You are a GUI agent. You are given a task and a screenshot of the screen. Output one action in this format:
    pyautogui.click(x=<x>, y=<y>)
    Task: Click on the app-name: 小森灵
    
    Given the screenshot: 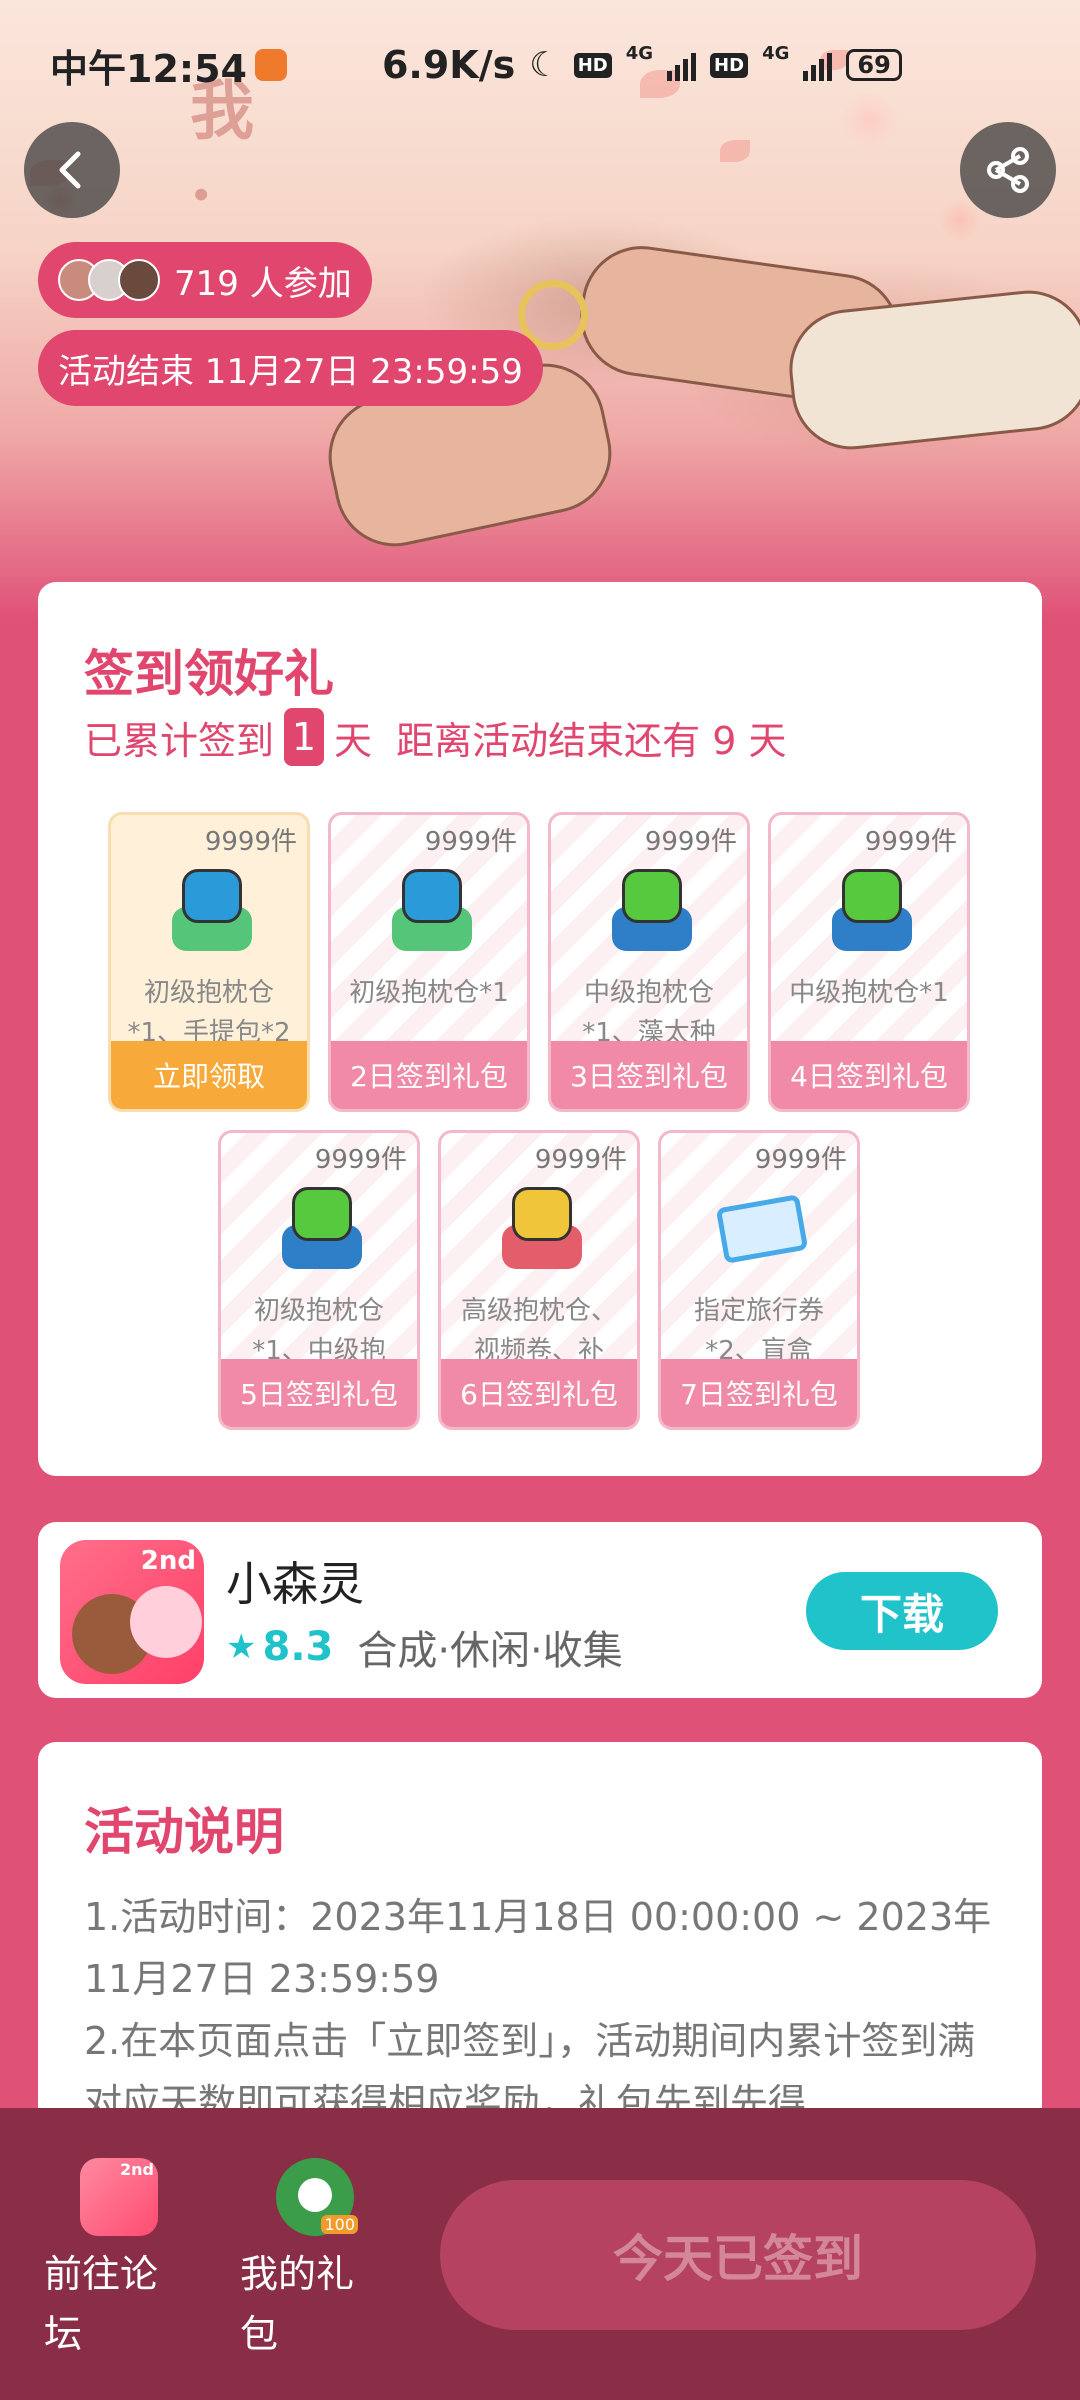 What is the action you would take?
    pyautogui.click(x=295, y=1584)
    